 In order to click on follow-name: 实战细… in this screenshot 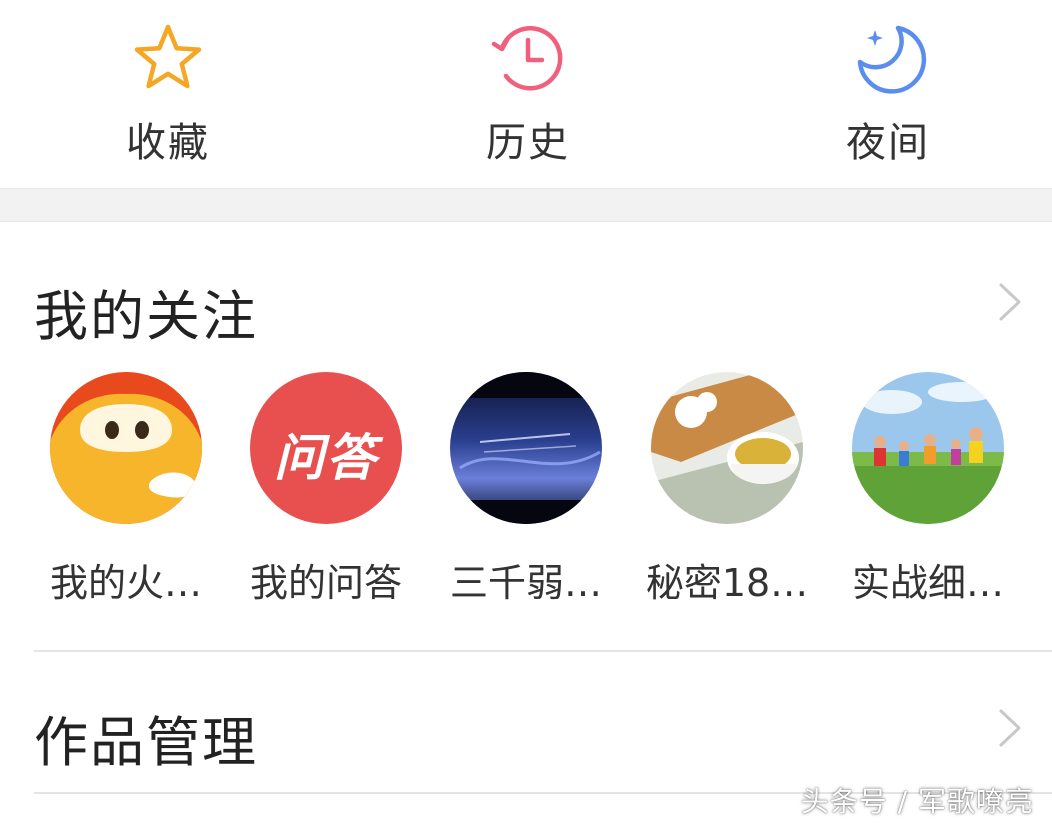, I will do `click(927, 583)`.